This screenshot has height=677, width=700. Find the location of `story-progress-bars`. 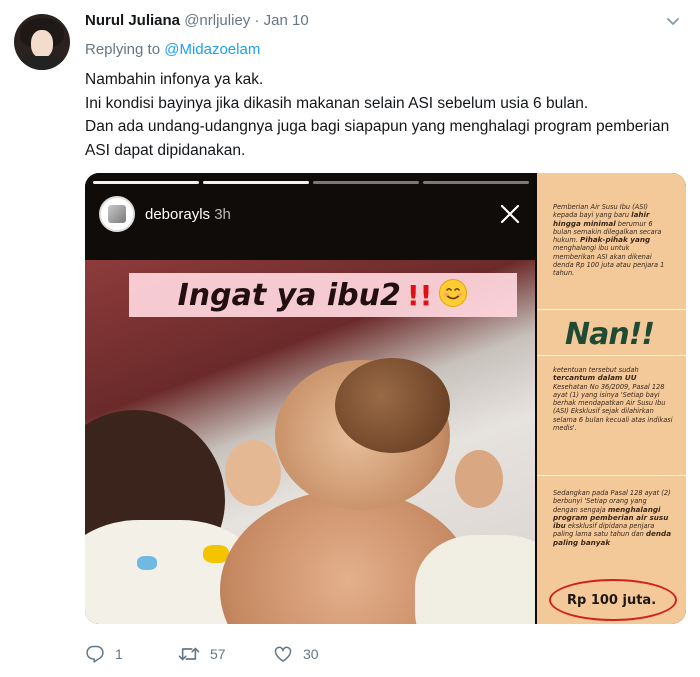

story-progress-bars is located at coordinates (311, 182).